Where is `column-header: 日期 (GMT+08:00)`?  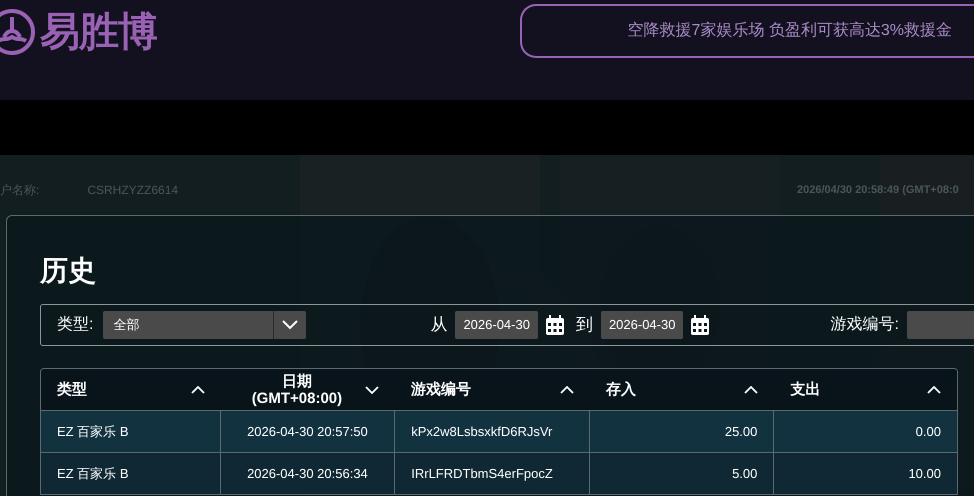
column-header: 日期 (GMT+08:00) is located at coordinates (308, 389).